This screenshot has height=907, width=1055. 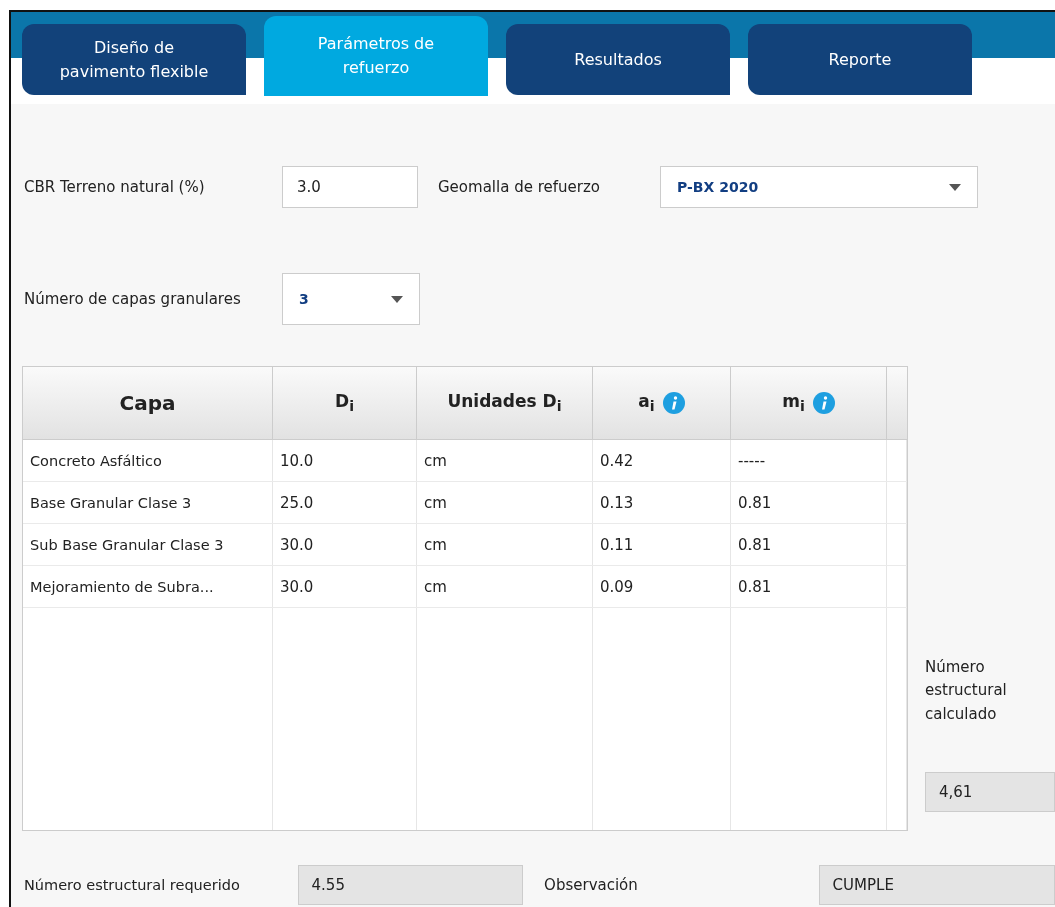 What do you see at coordinates (591, 885) in the screenshot?
I see `field-label: Observación` at bounding box center [591, 885].